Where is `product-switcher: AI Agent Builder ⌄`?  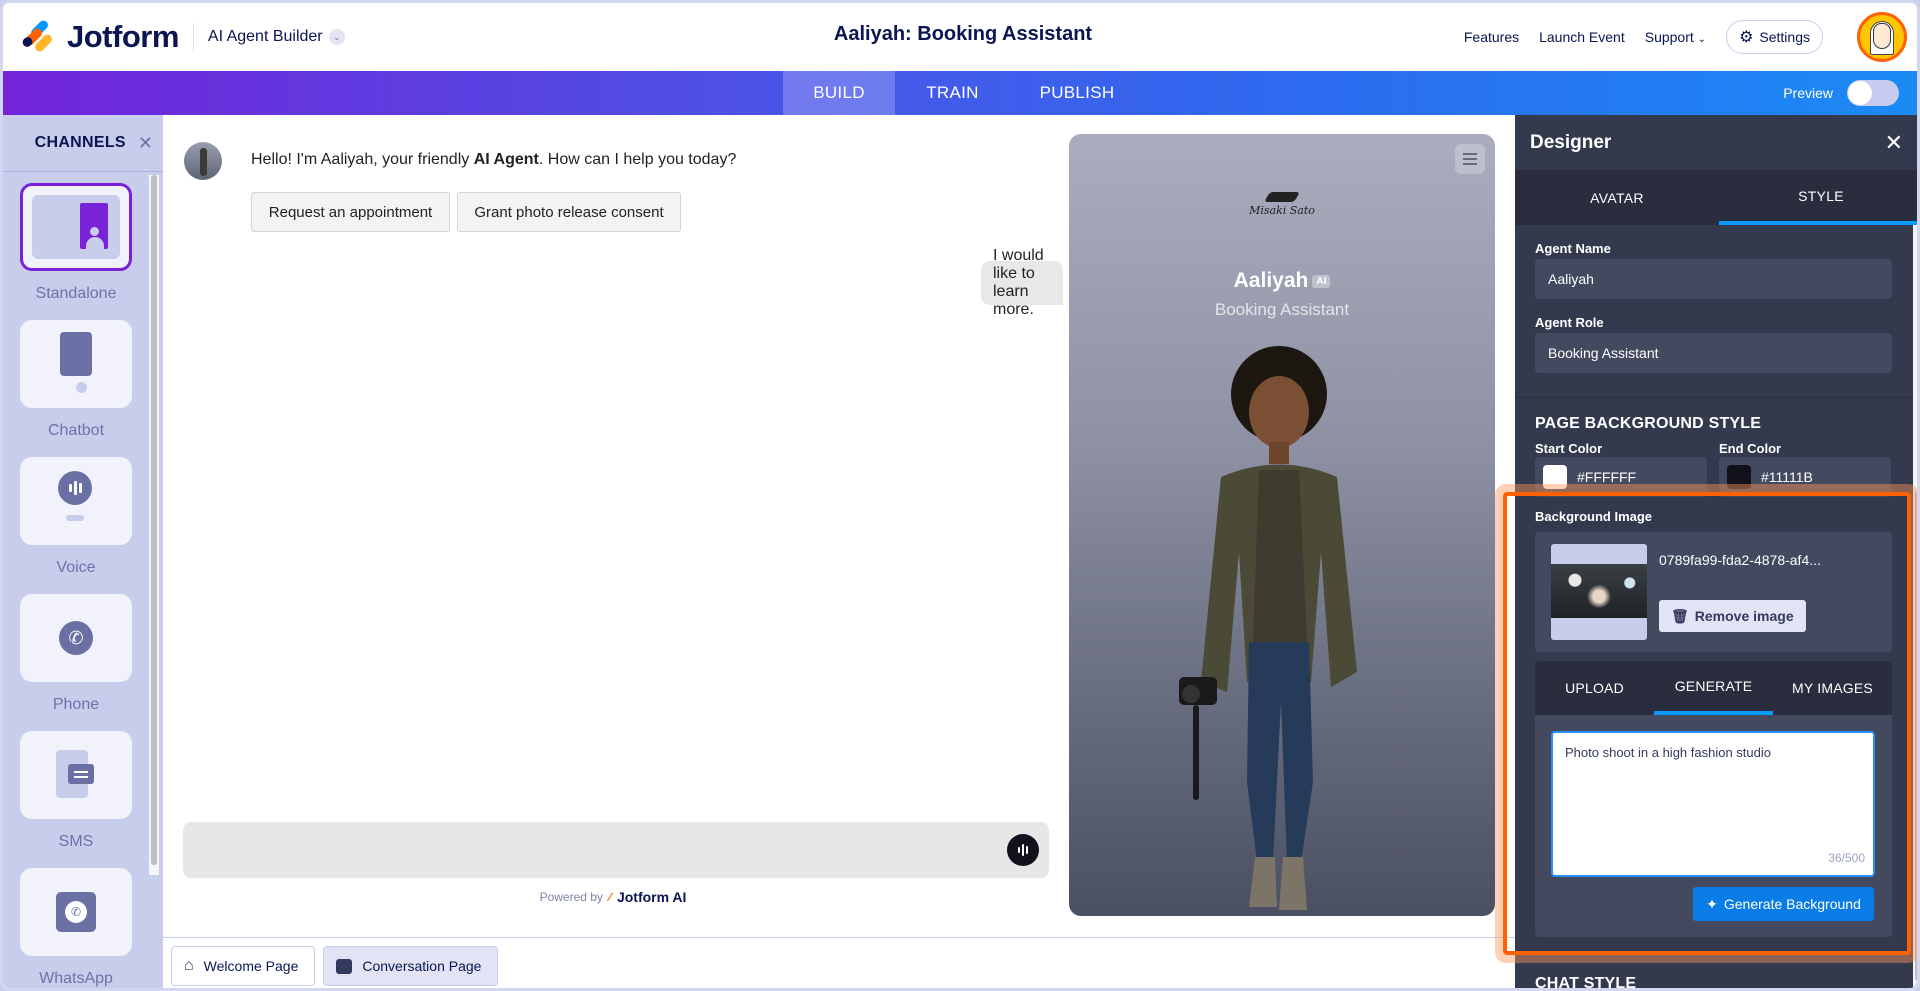
product-switcher: AI Agent Builder ⌄ is located at coordinates (276, 37).